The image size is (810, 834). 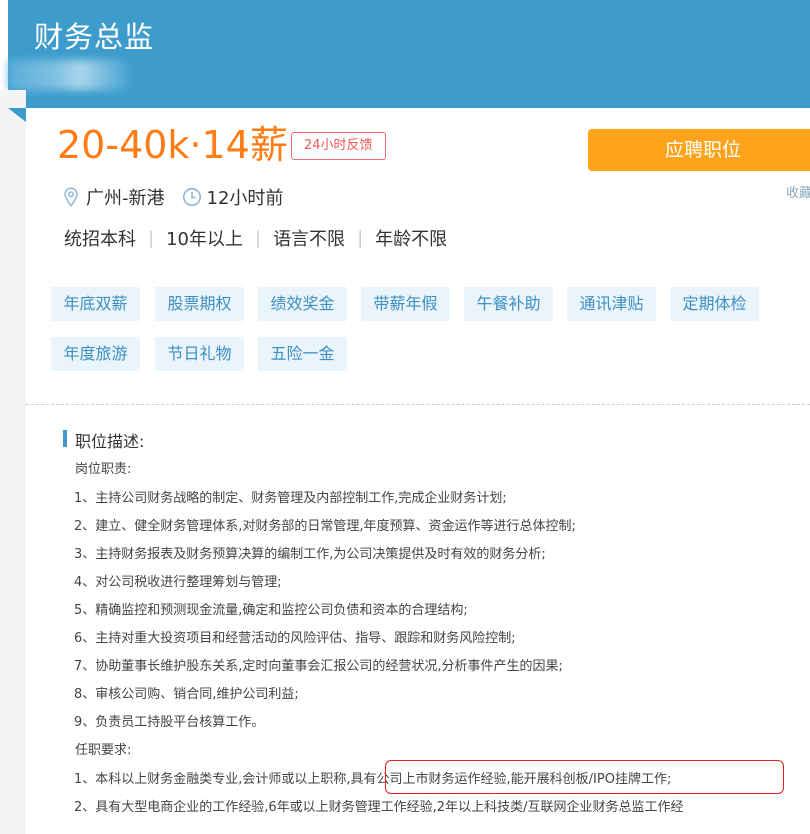 What do you see at coordinates (295, 638) in the screenshot?
I see `duty-item: 6、主持对重大投资项目和经营活动的风险评估、指导、跟踪和财务风险控制;` at bounding box center [295, 638].